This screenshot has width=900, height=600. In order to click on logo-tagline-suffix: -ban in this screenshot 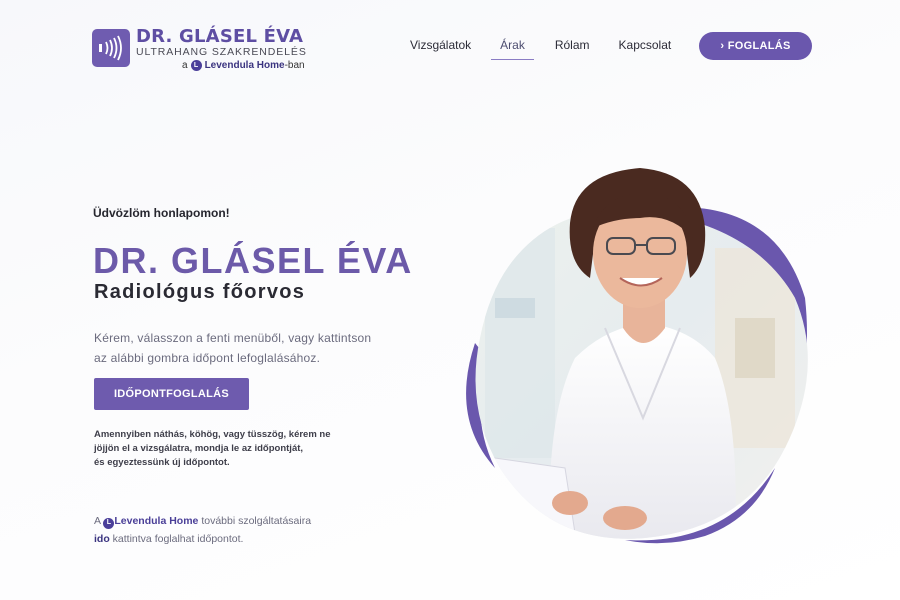, I will do `click(294, 65)`.